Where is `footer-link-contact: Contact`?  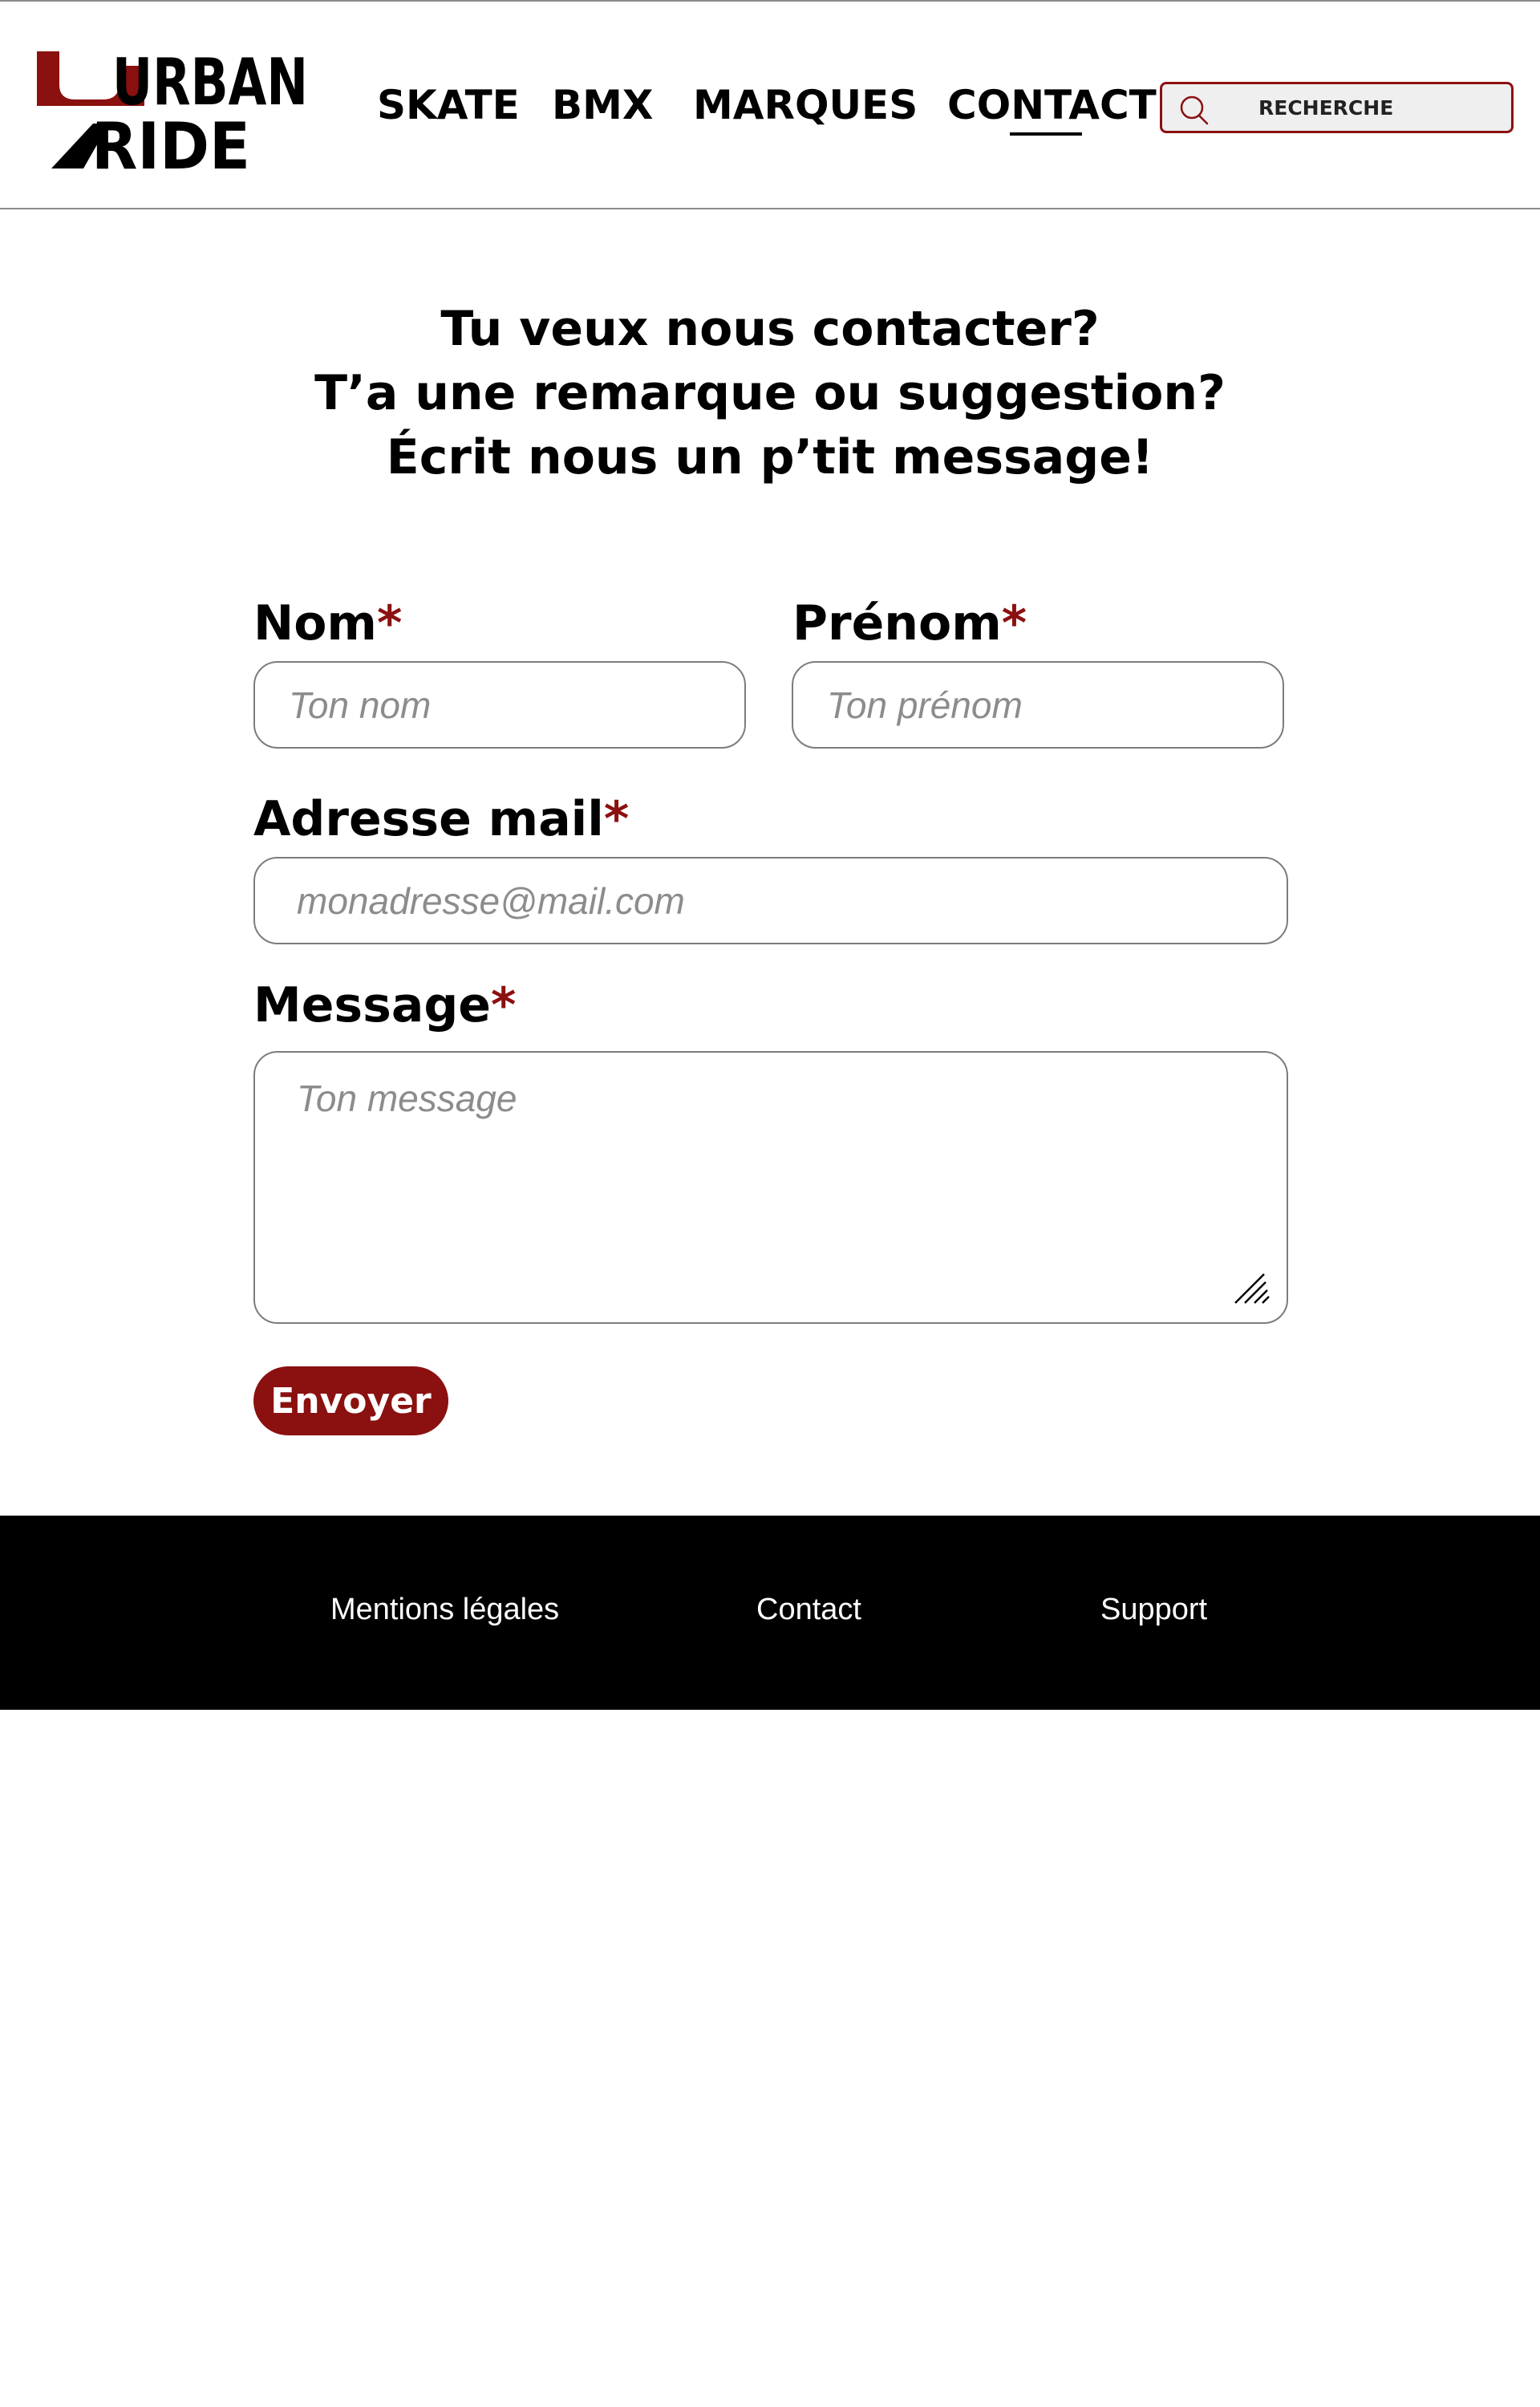 footer-link-contact: Contact is located at coordinates (808, 1610).